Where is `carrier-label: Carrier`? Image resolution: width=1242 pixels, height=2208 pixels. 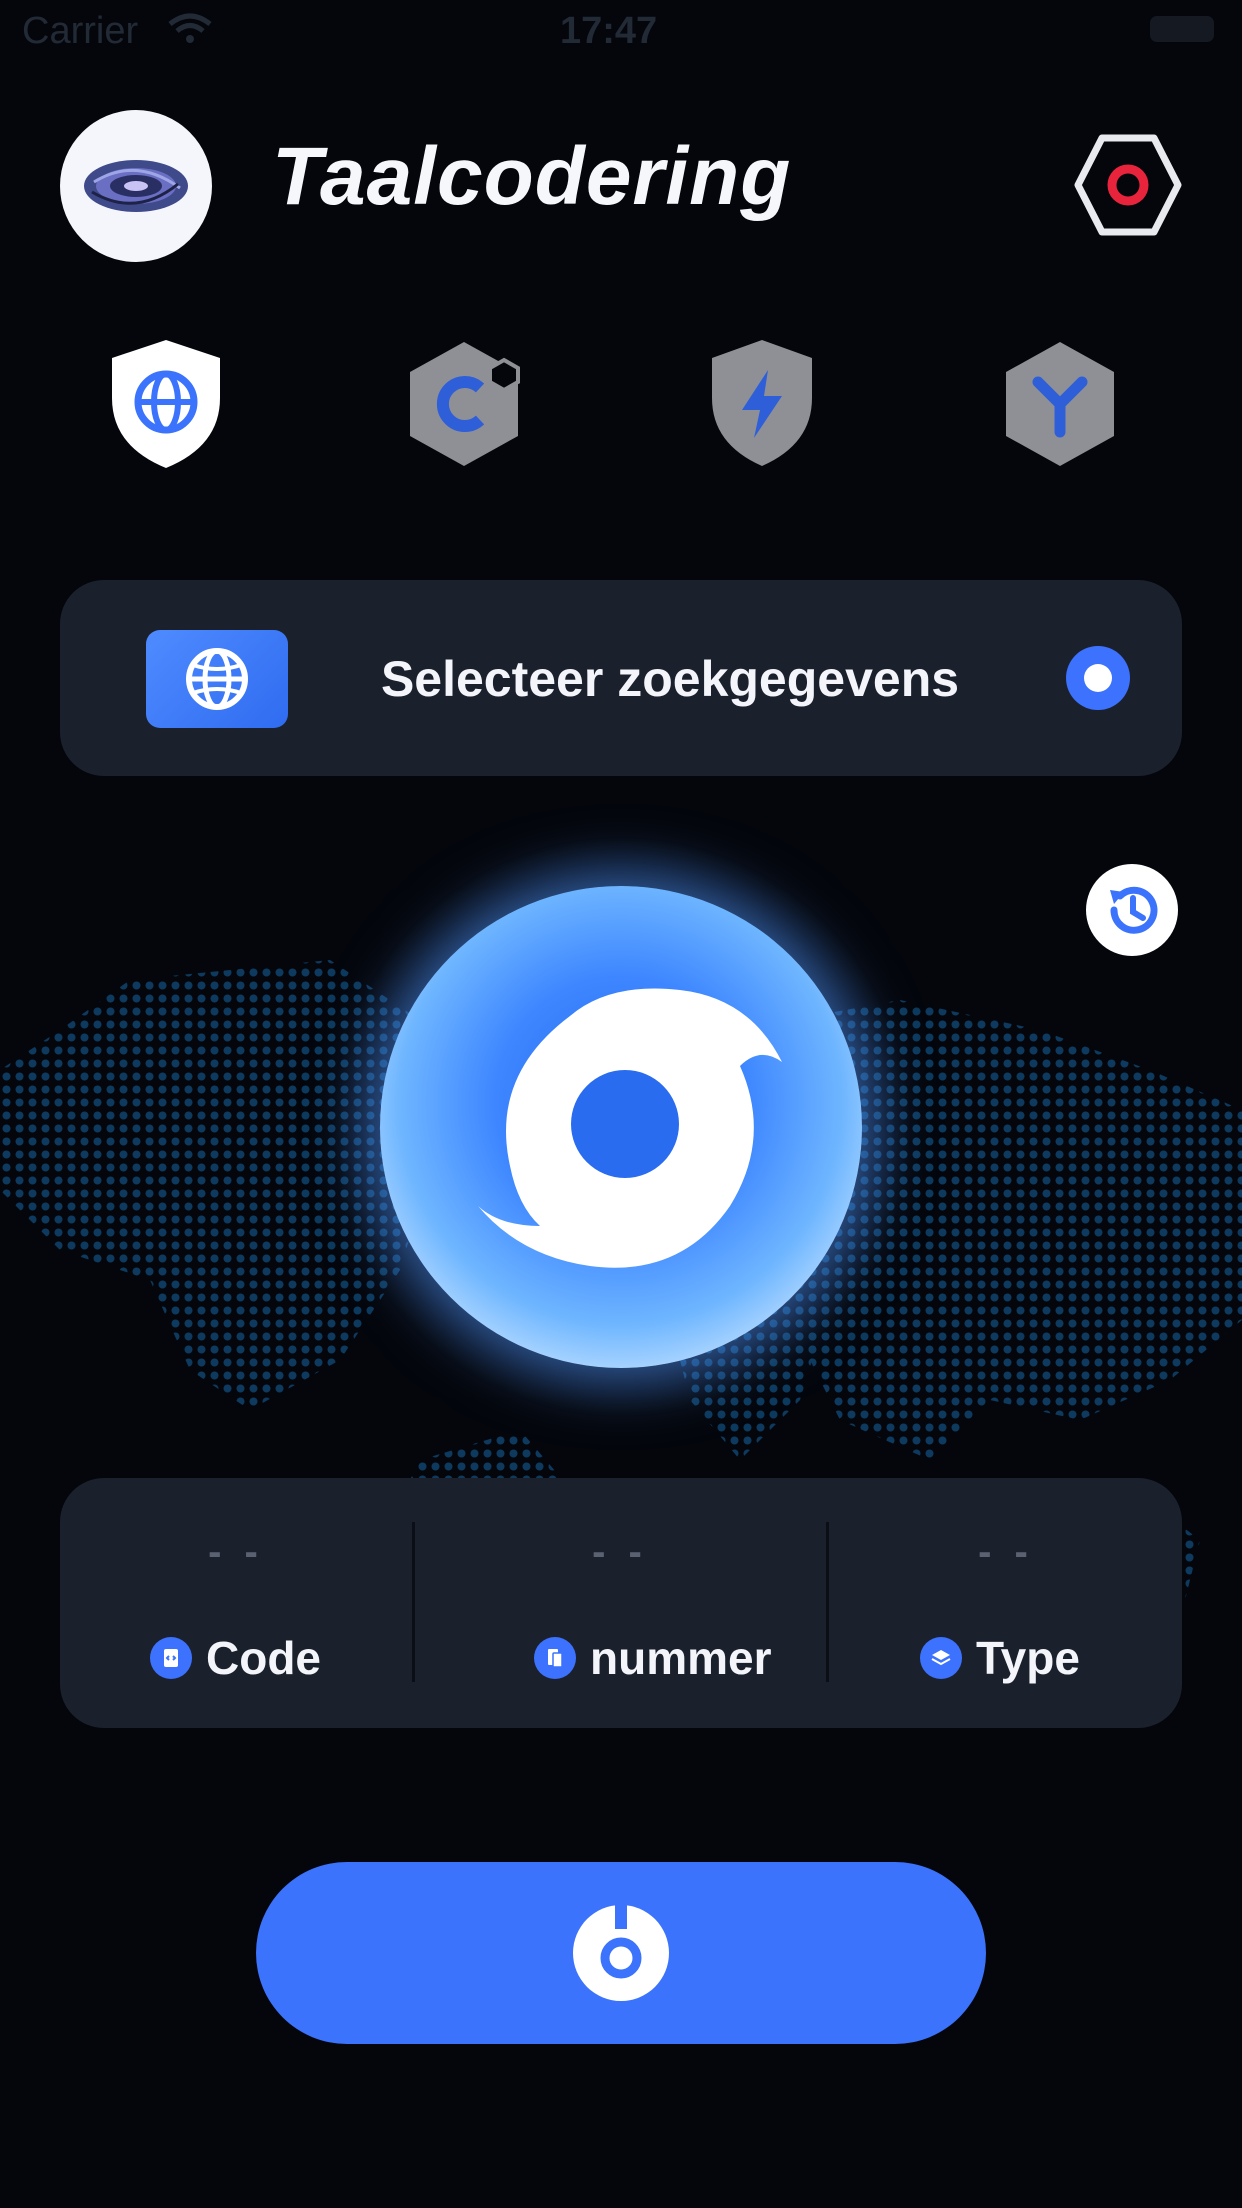 carrier-label: Carrier is located at coordinates (80, 31).